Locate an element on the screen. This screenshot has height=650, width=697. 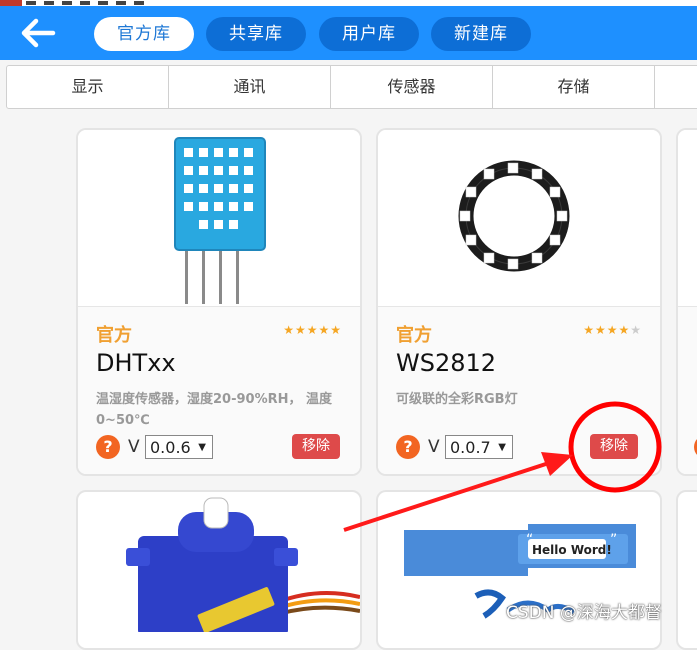
version-value: 0.0.6 is located at coordinates (170, 447).